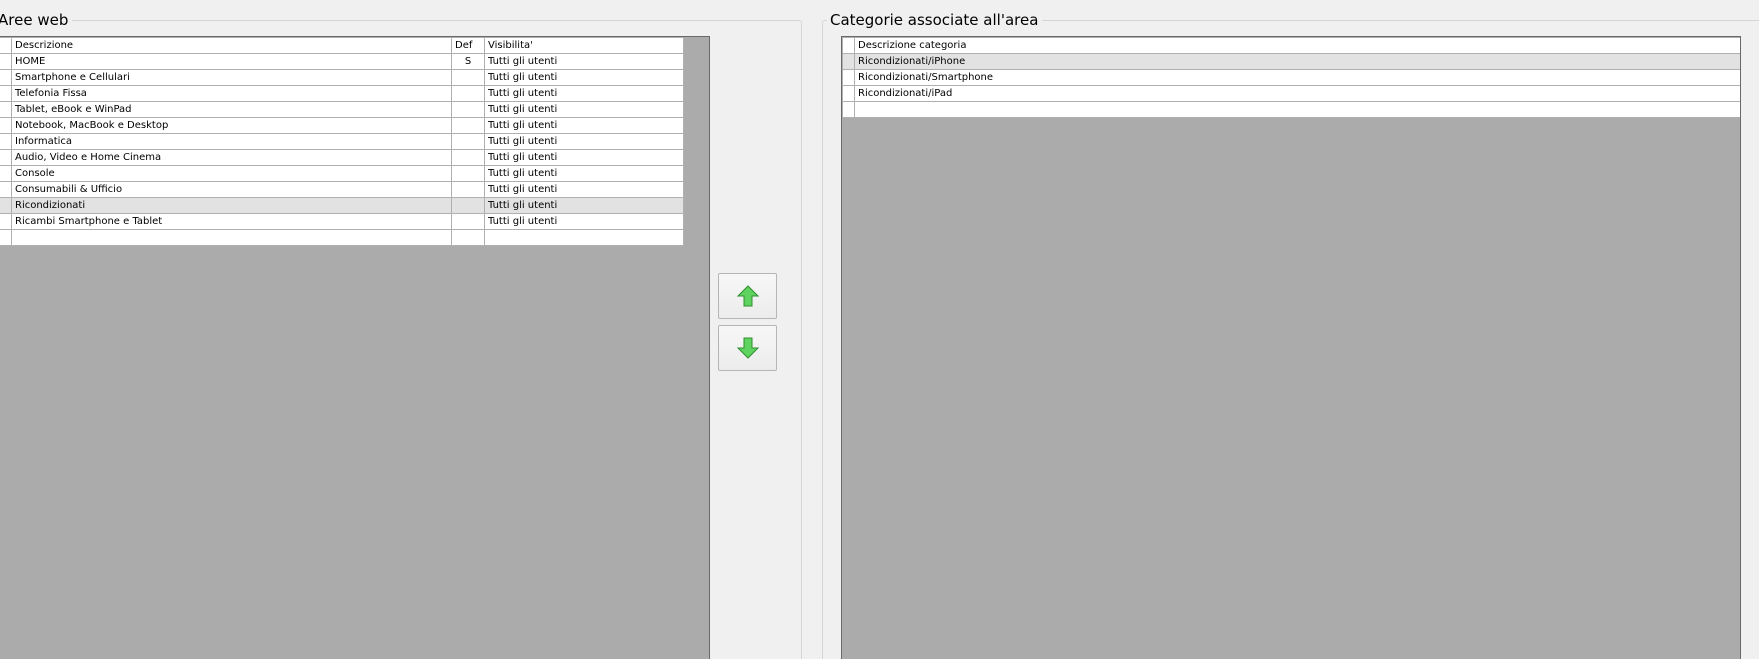 This screenshot has height=659, width=1759. Describe the element at coordinates (468, 61) in the screenshot. I see `cell-def: S` at that location.